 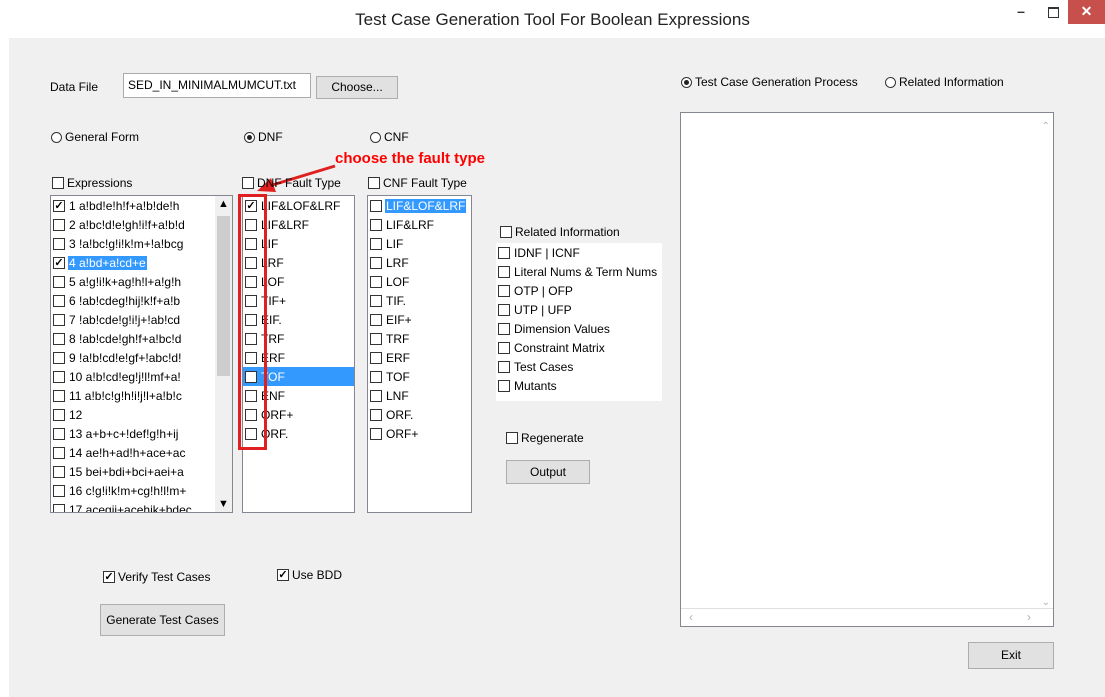 What do you see at coordinates (217, 85) in the screenshot?
I see `data-file-input: SED_IN_MINIMALMUMCUT.txt` at bounding box center [217, 85].